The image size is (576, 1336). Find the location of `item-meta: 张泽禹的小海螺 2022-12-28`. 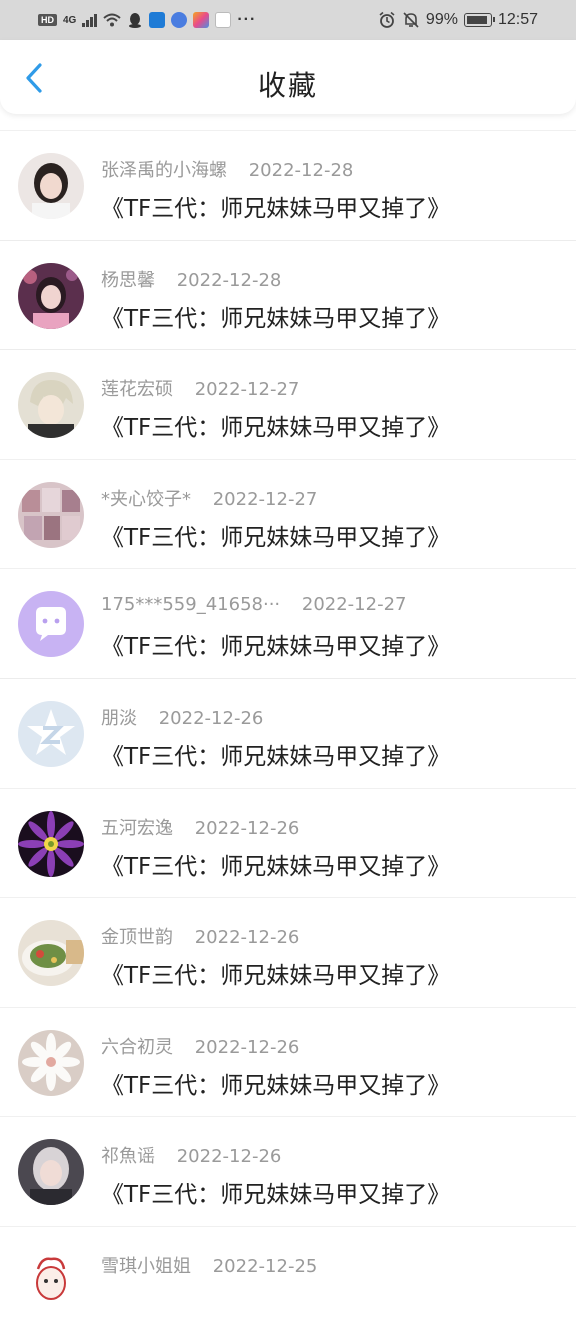

item-meta: 张泽禹的小海螺 2022-12-28 is located at coordinates (333, 169).